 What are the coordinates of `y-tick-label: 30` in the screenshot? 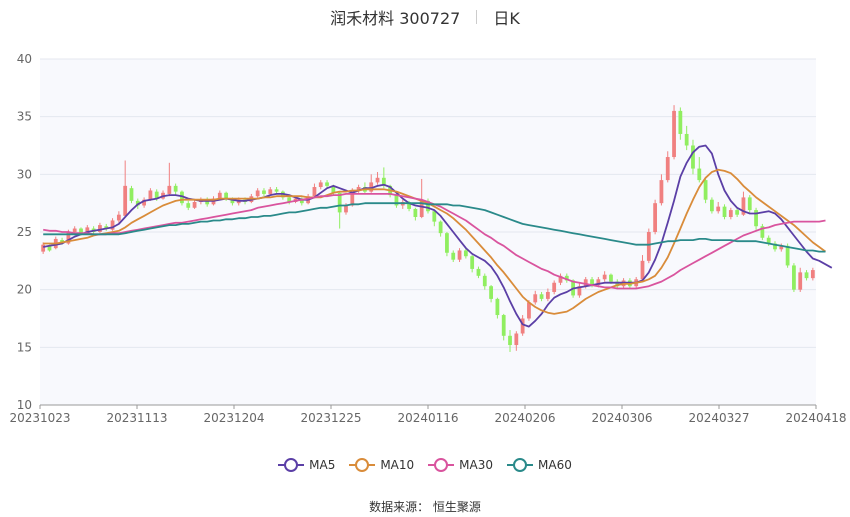 It's located at (24, 174).